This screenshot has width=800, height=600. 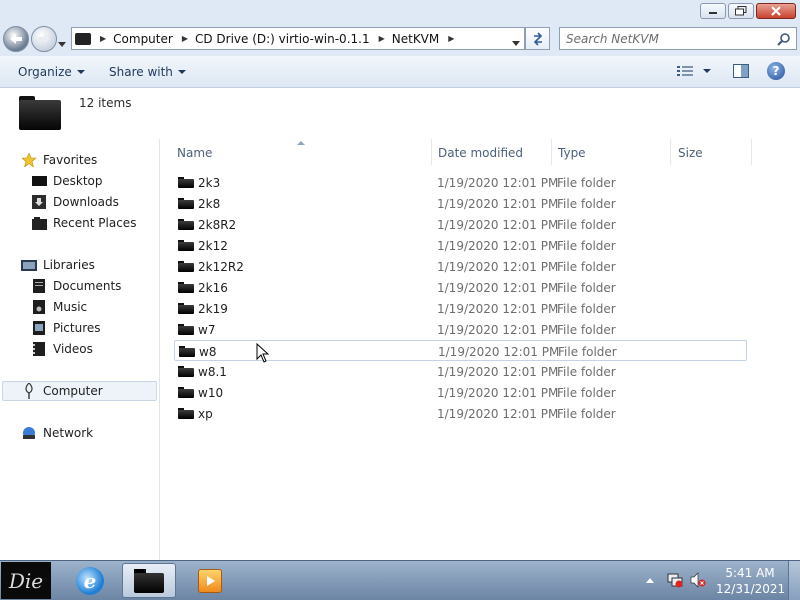 I want to click on file-name: 2k16, so click(x=213, y=288).